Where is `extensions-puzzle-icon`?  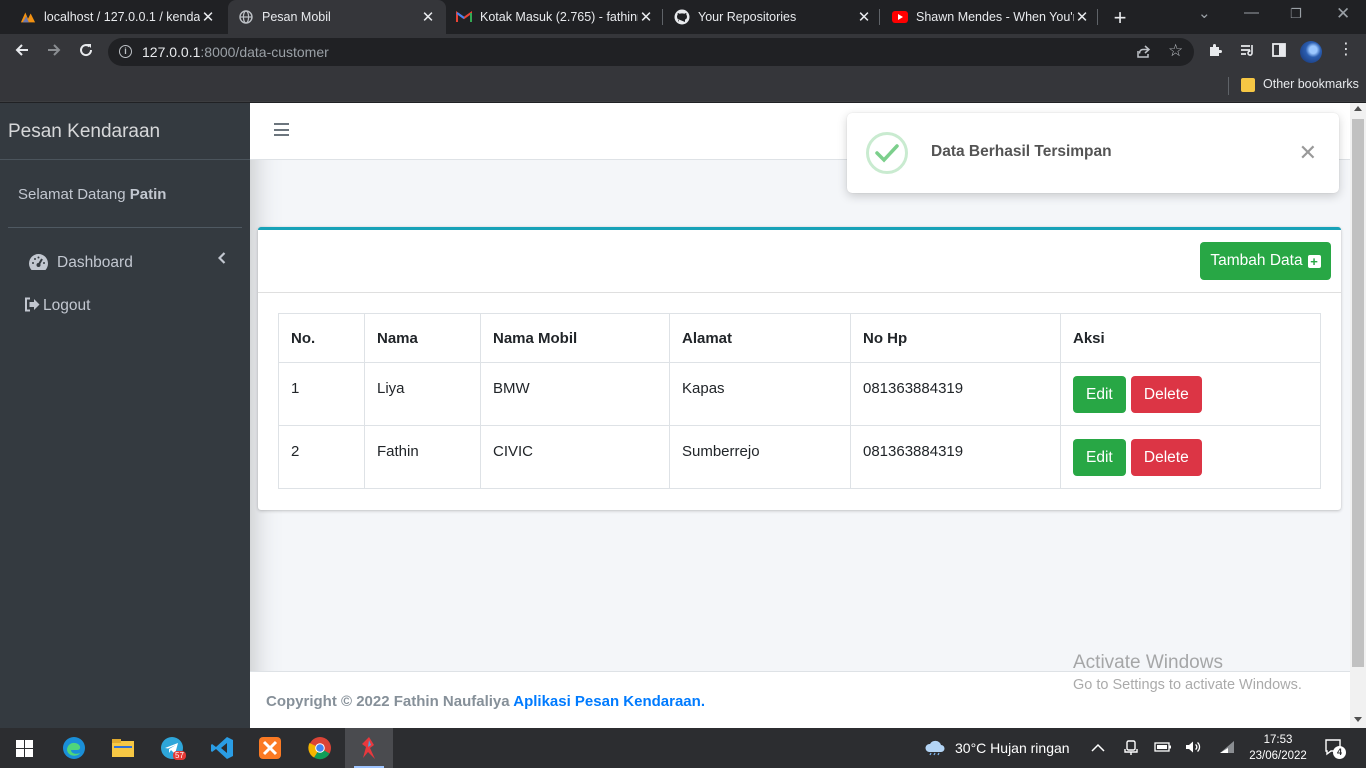
extensions-puzzle-icon is located at coordinates (1215, 52).